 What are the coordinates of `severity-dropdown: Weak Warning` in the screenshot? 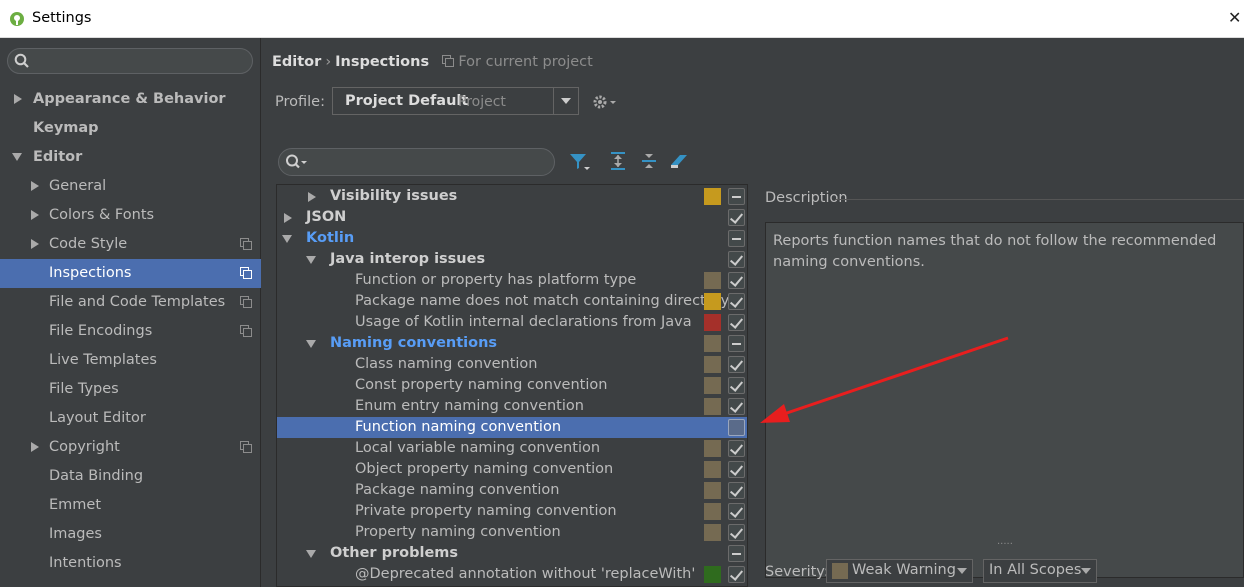 It's located at (899, 571).